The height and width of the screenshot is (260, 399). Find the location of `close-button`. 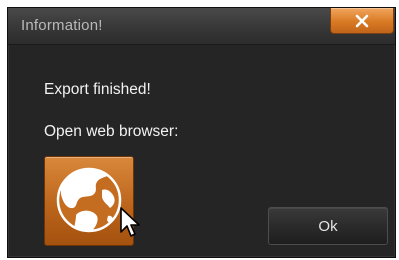

close-button is located at coordinates (362, 21).